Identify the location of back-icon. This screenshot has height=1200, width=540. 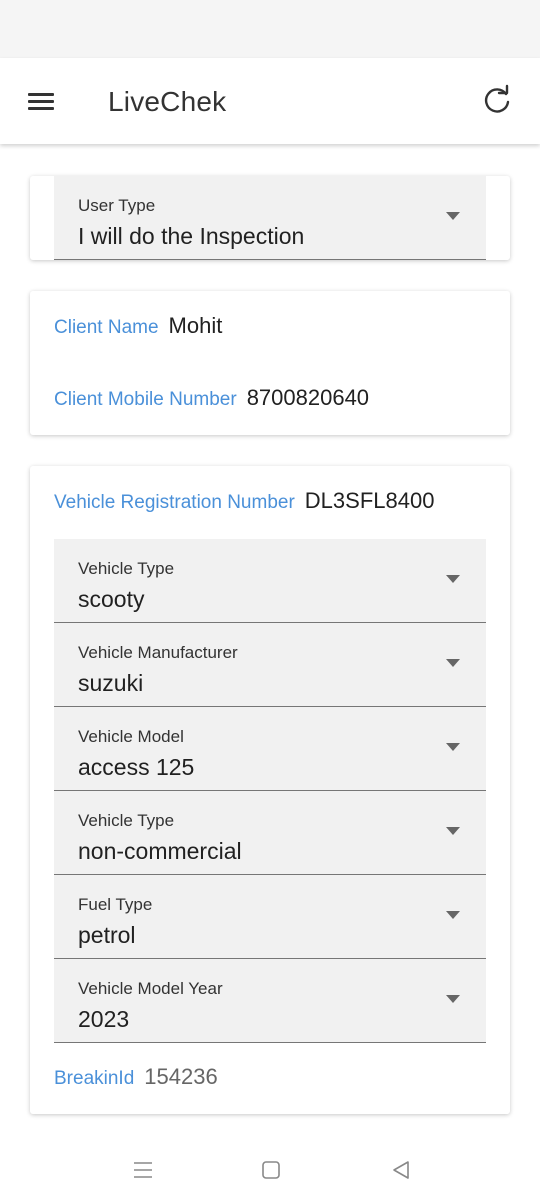
(401, 1170).